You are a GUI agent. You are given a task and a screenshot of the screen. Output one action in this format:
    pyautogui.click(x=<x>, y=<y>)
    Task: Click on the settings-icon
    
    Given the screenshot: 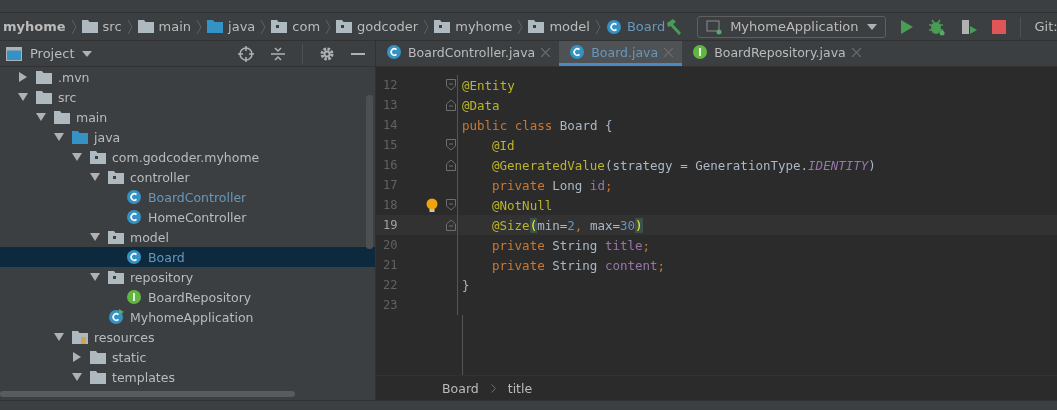 What is the action you would take?
    pyautogui.click(x=327, y=53)
    